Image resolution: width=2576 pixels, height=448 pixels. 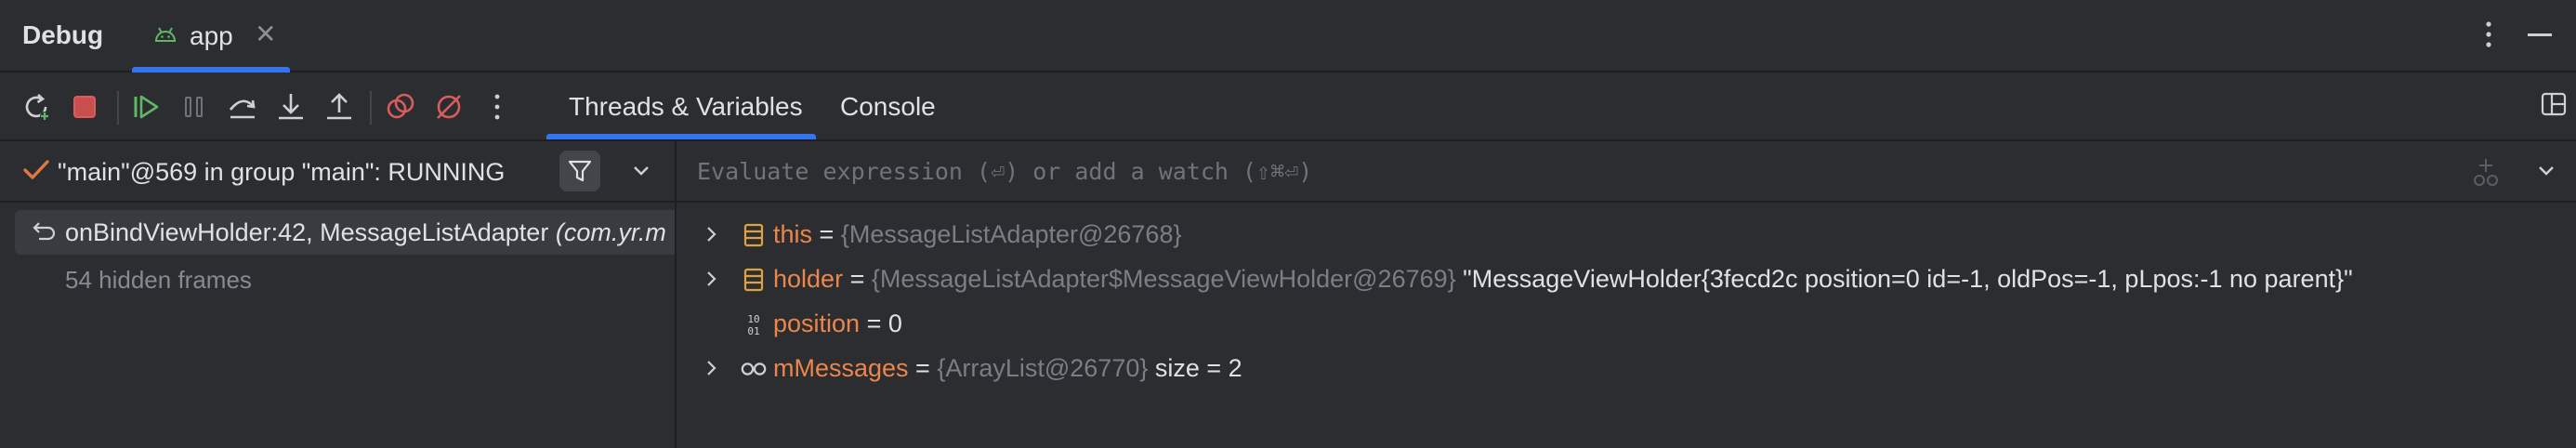 I want to click on variable-text: this = {MessageListAdapter@26768}, so click(x=977, y=235).